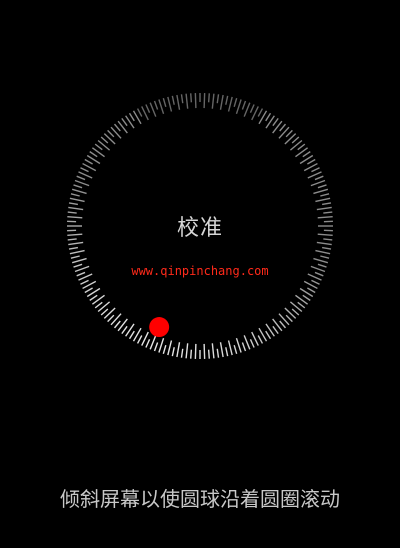  I want to click on watermark-text: www.qinpinchang.com, so click(200, 271).